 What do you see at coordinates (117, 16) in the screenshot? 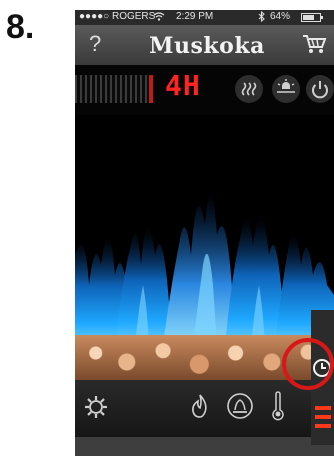
I see `carrier-label: ●●●●○ ROGERS` at bounding box center [117, 16].